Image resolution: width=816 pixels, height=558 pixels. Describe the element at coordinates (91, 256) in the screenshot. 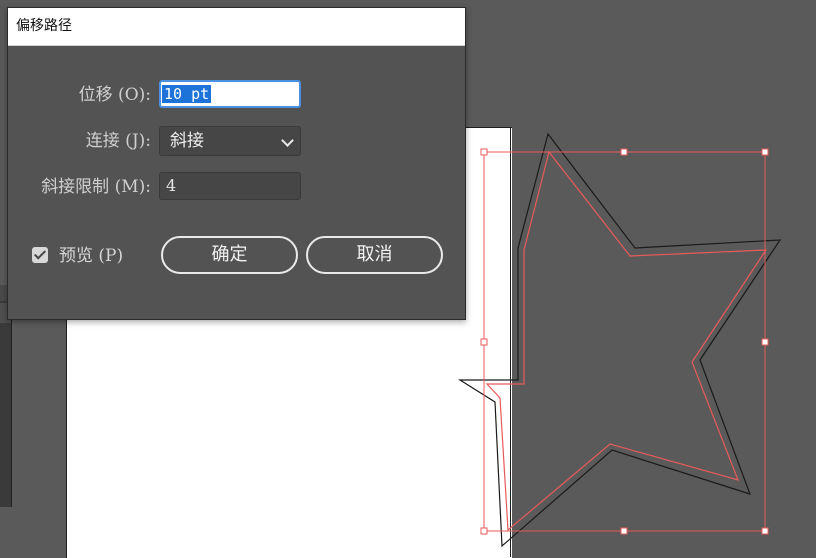

I see `preview-label: 预览 (P)` at that location.